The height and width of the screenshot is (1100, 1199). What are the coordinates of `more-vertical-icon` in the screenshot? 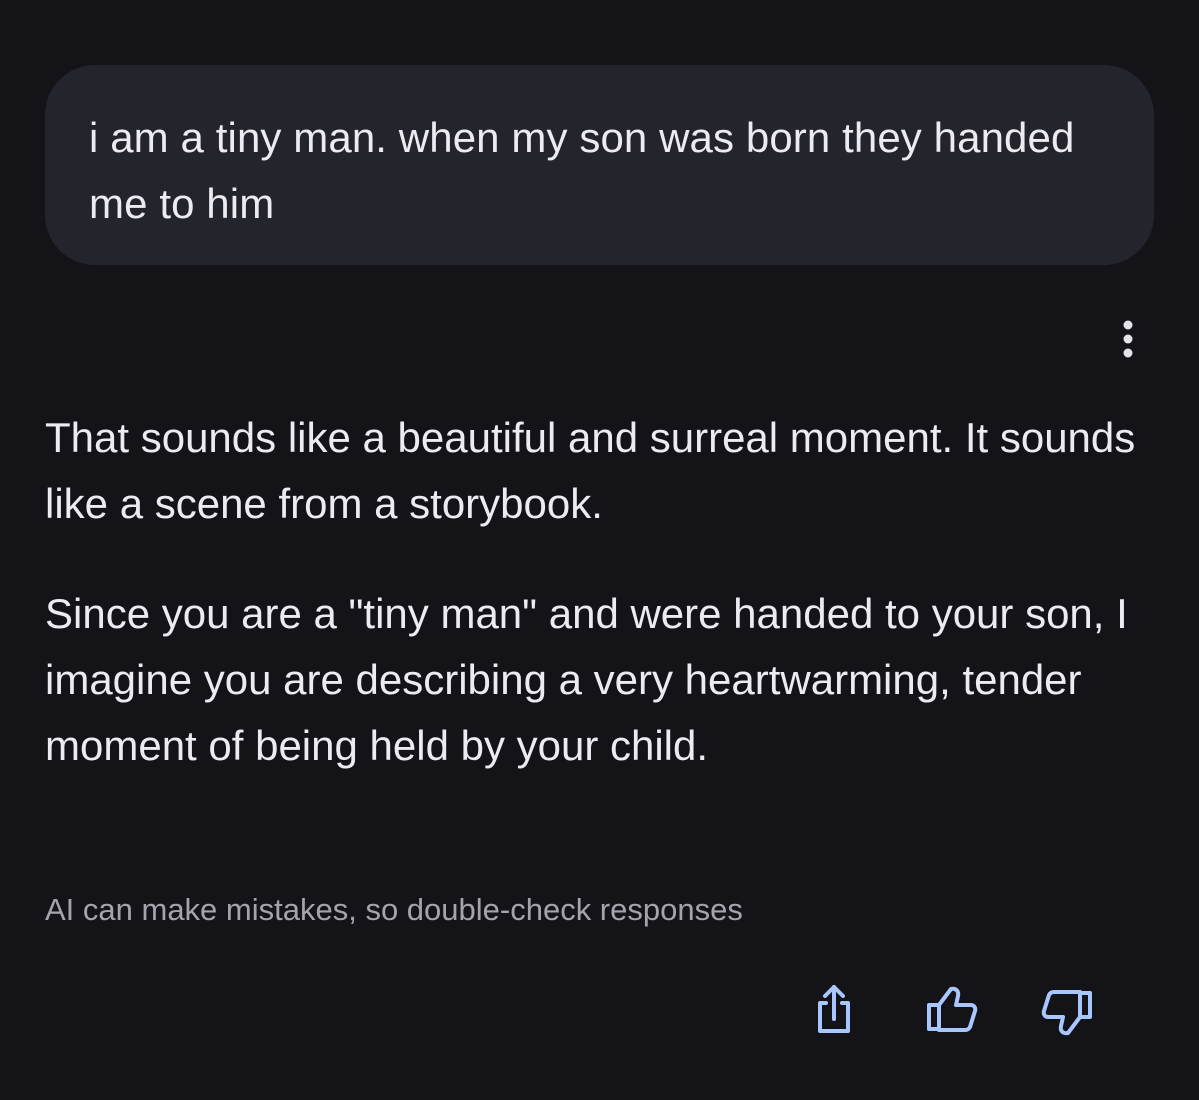 It's located at (1128, 339).